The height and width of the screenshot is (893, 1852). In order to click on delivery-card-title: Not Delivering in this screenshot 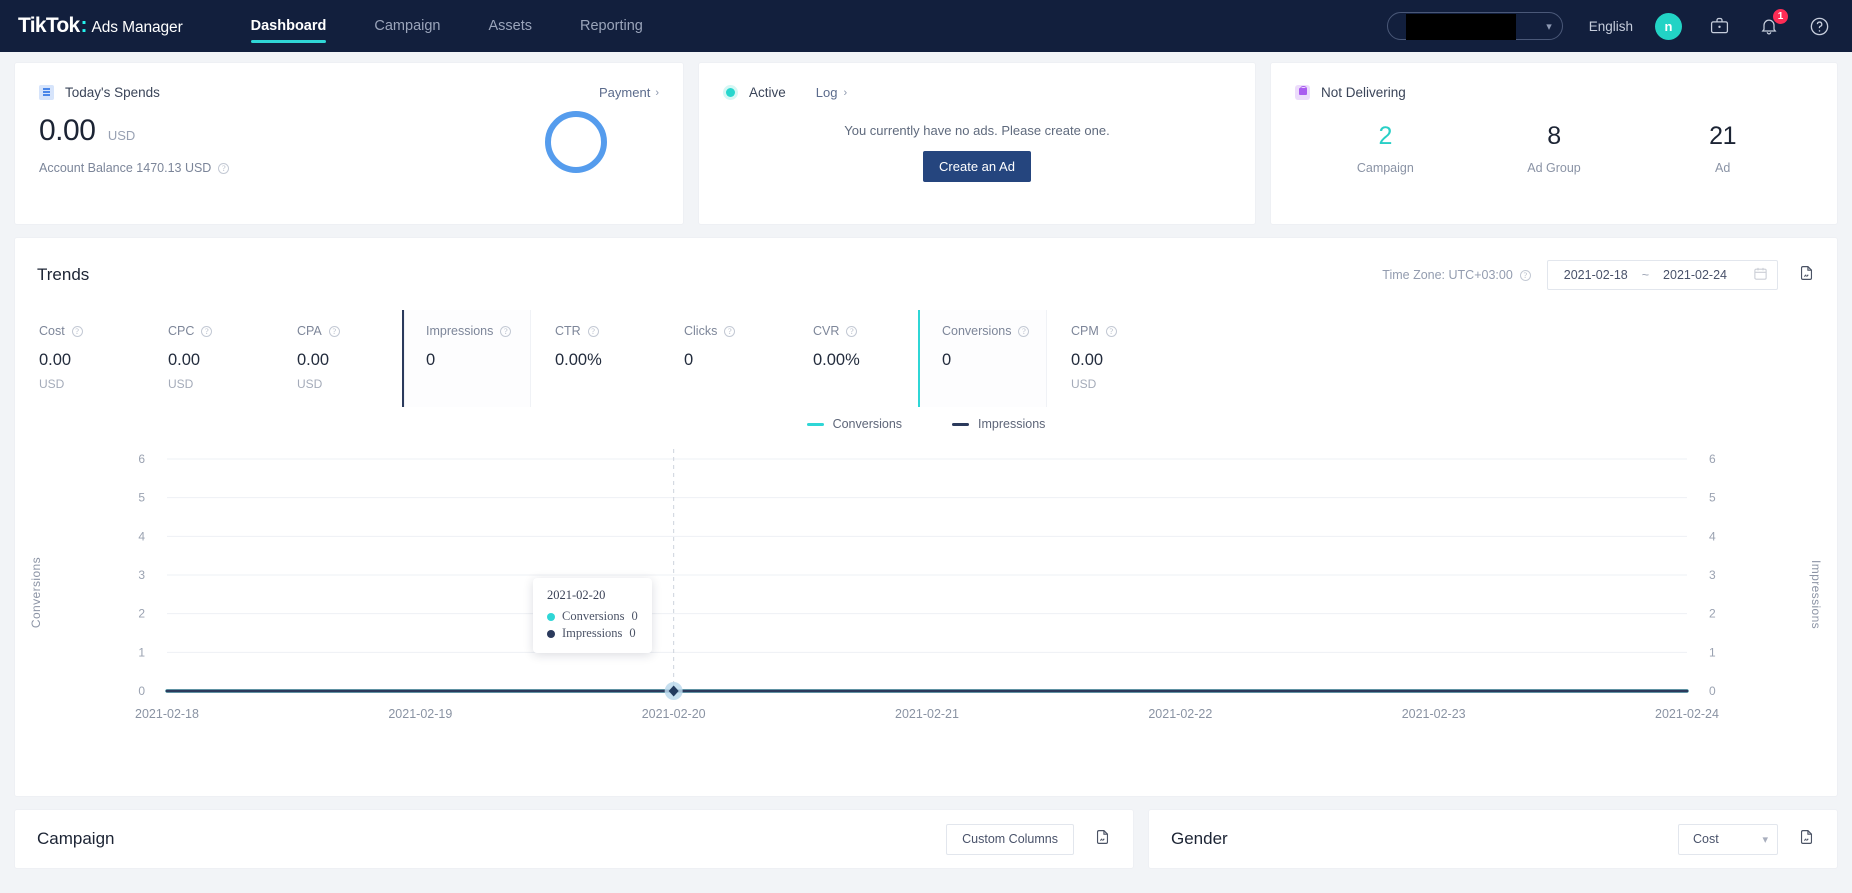, I will do `click(1363, 92)`.